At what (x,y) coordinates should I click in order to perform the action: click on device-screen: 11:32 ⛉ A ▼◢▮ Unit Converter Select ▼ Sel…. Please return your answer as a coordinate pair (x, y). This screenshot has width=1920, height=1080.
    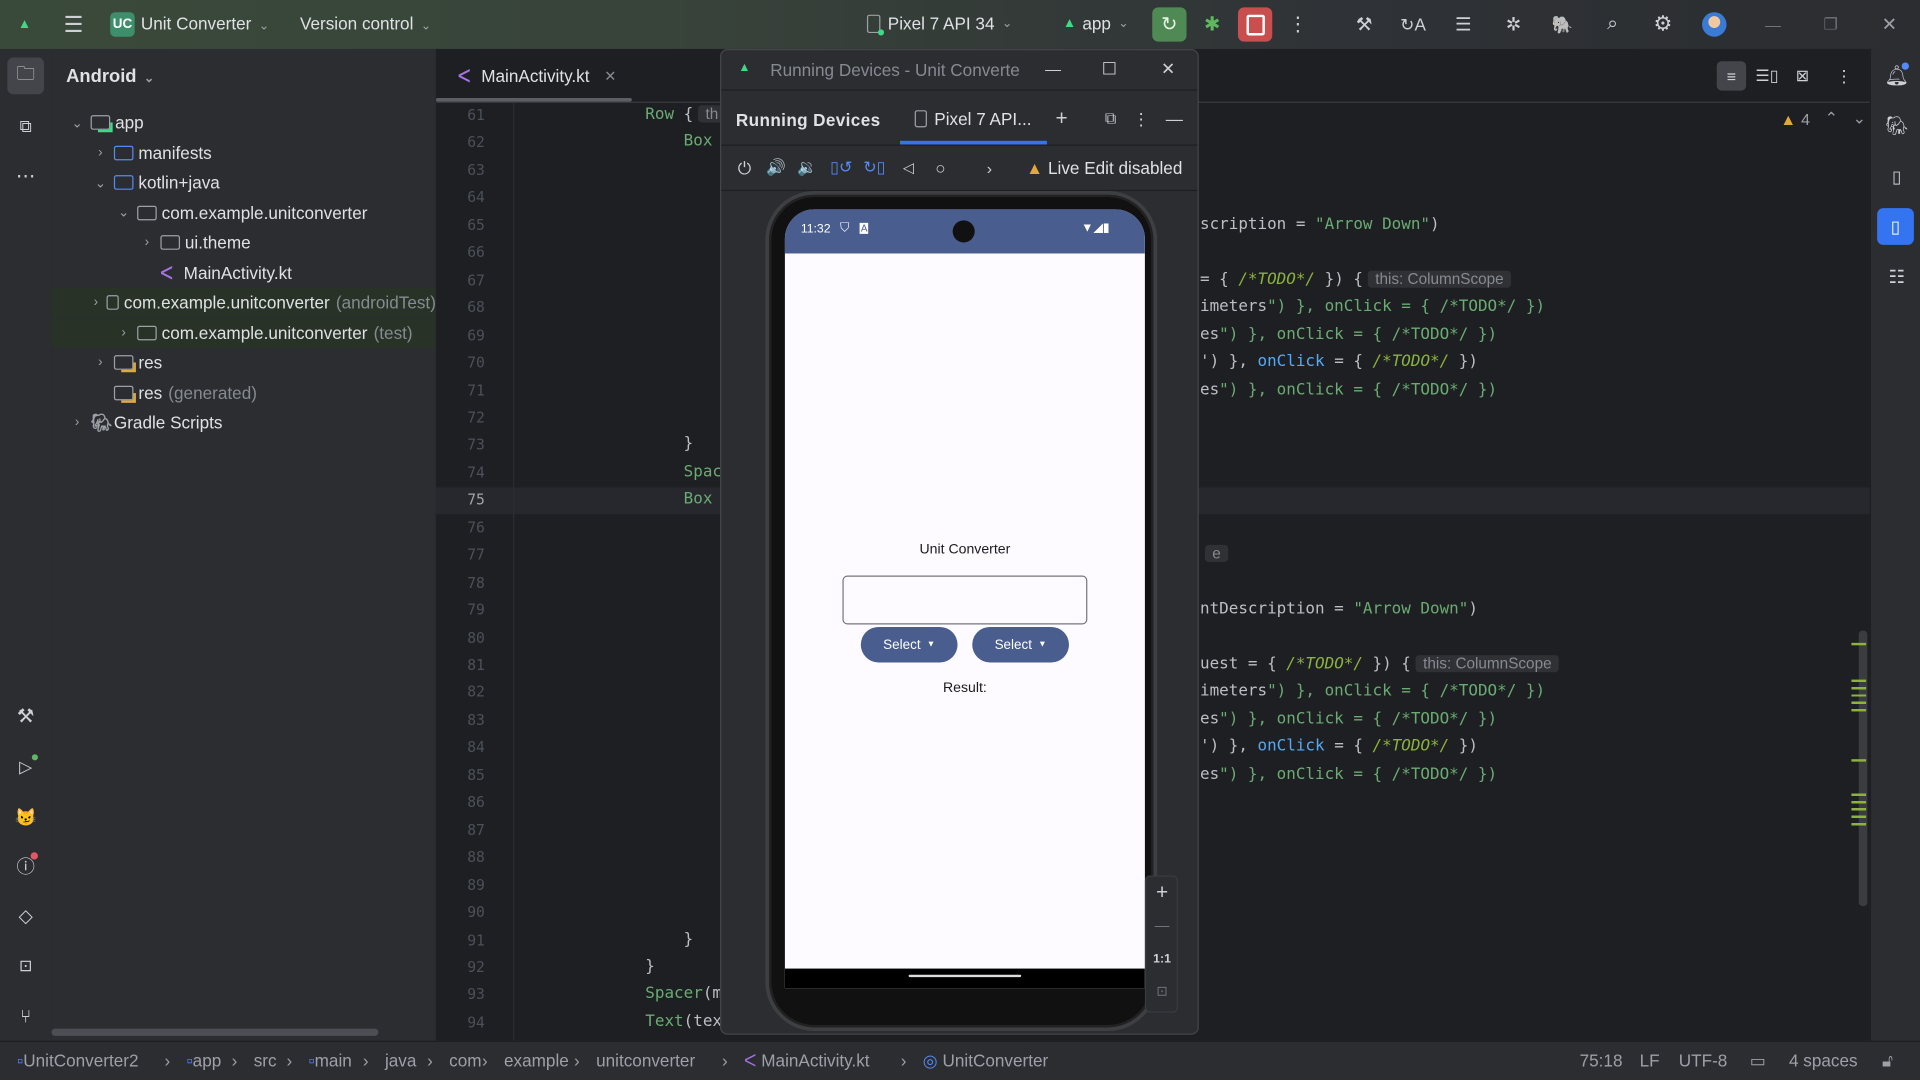
    Looking at the image, I should click on (964, 599).